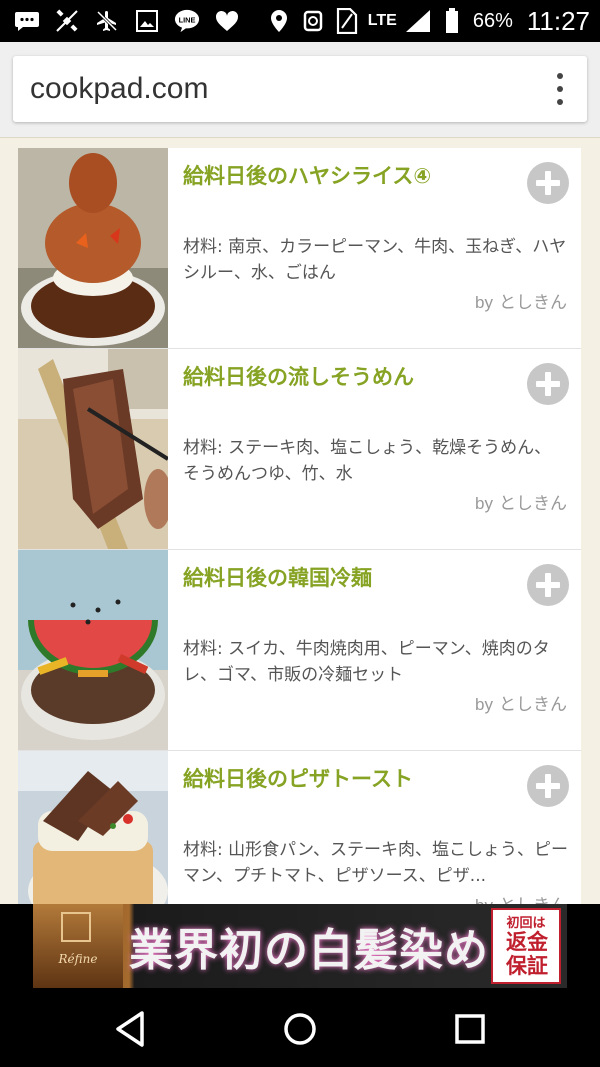  I want to click on address-bar: cookpad.com, so click(300, 89).